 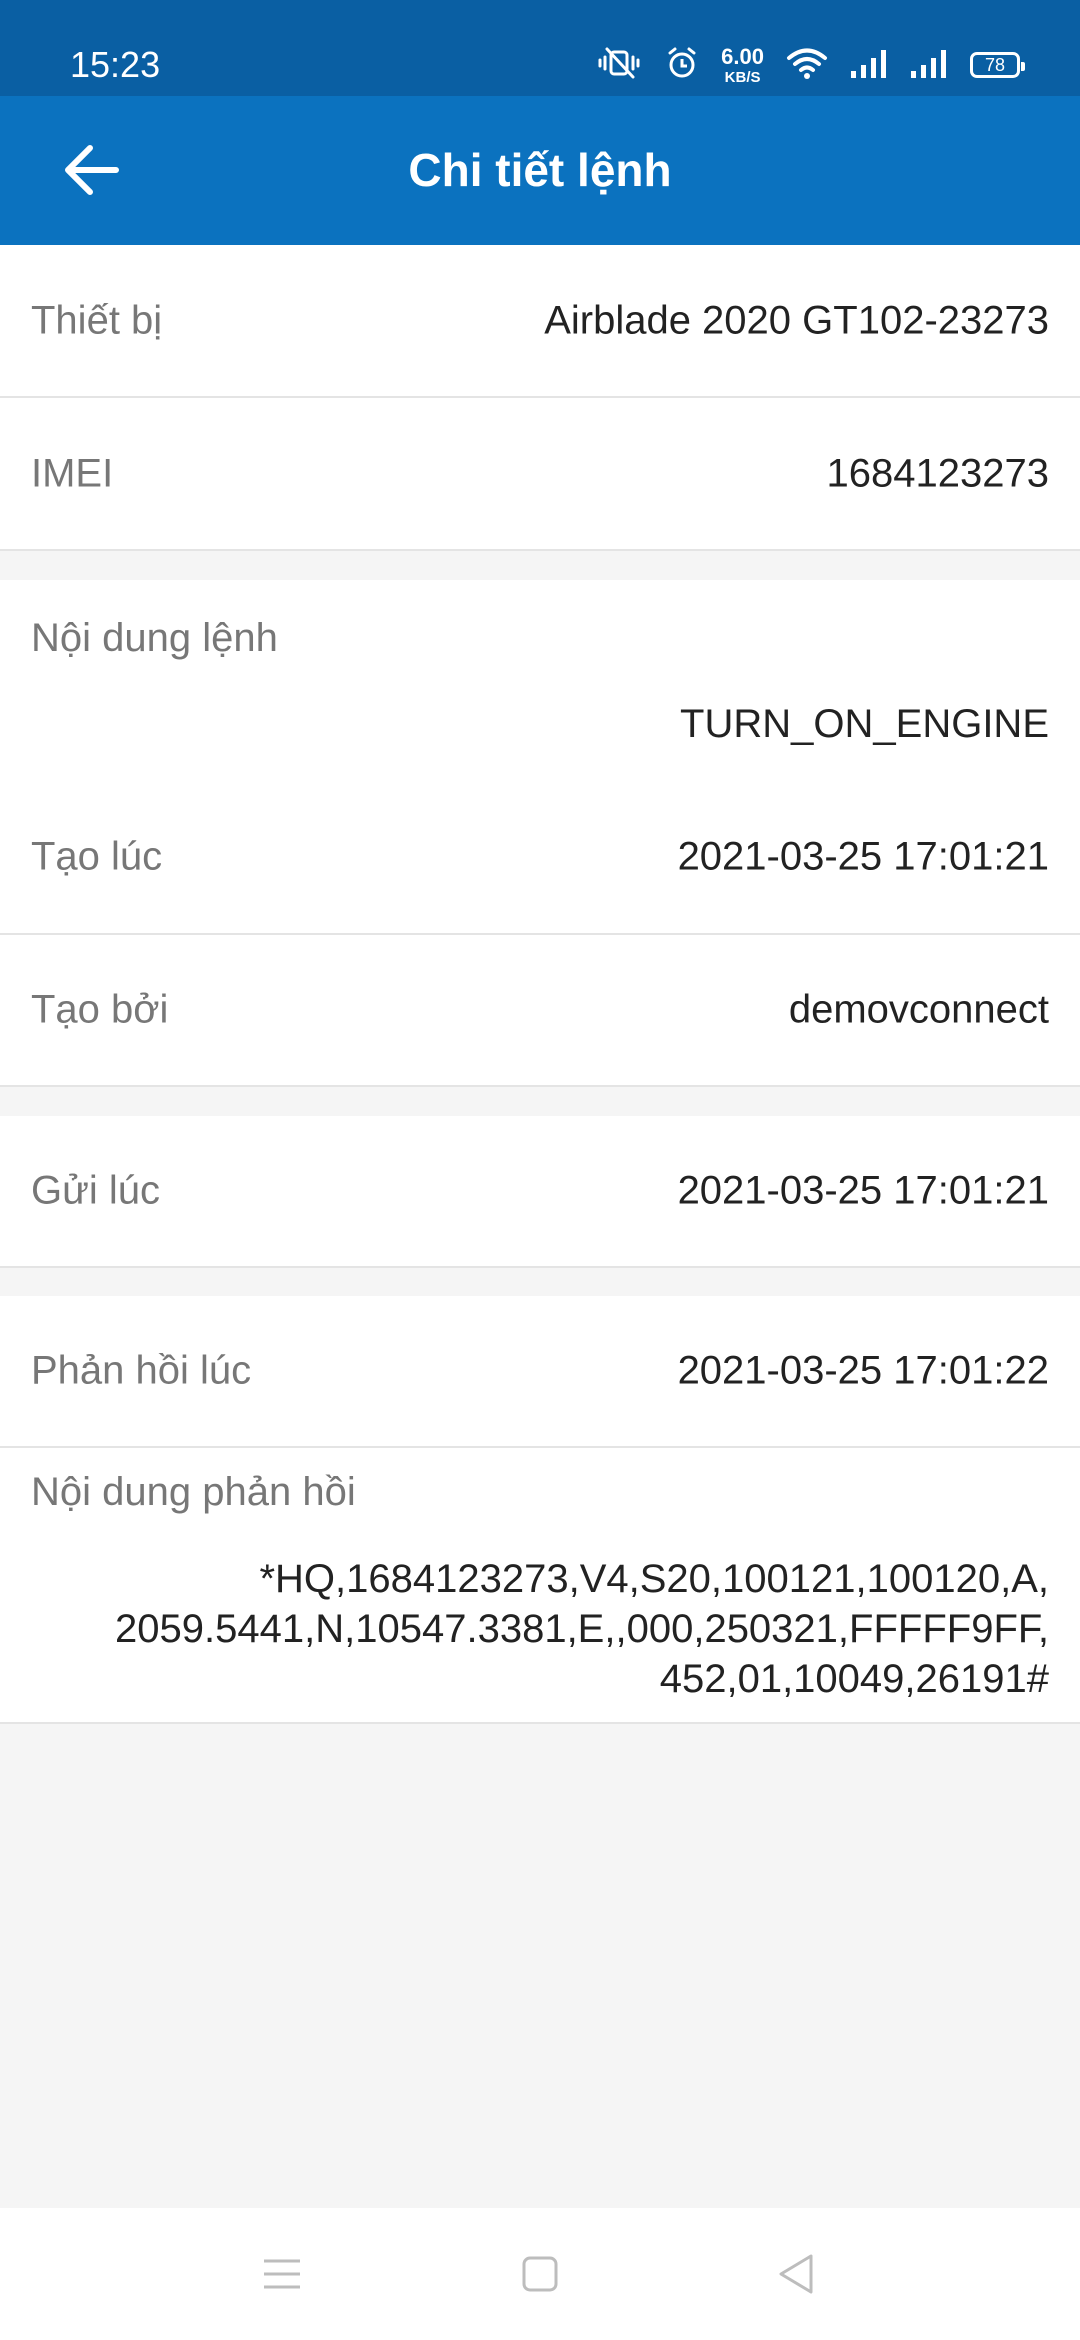 What do you see at coordinates (854, 1679) in the screenshot?
I see `response-line: 452,01,10049,26191#` at bounding box center [854, 1679].